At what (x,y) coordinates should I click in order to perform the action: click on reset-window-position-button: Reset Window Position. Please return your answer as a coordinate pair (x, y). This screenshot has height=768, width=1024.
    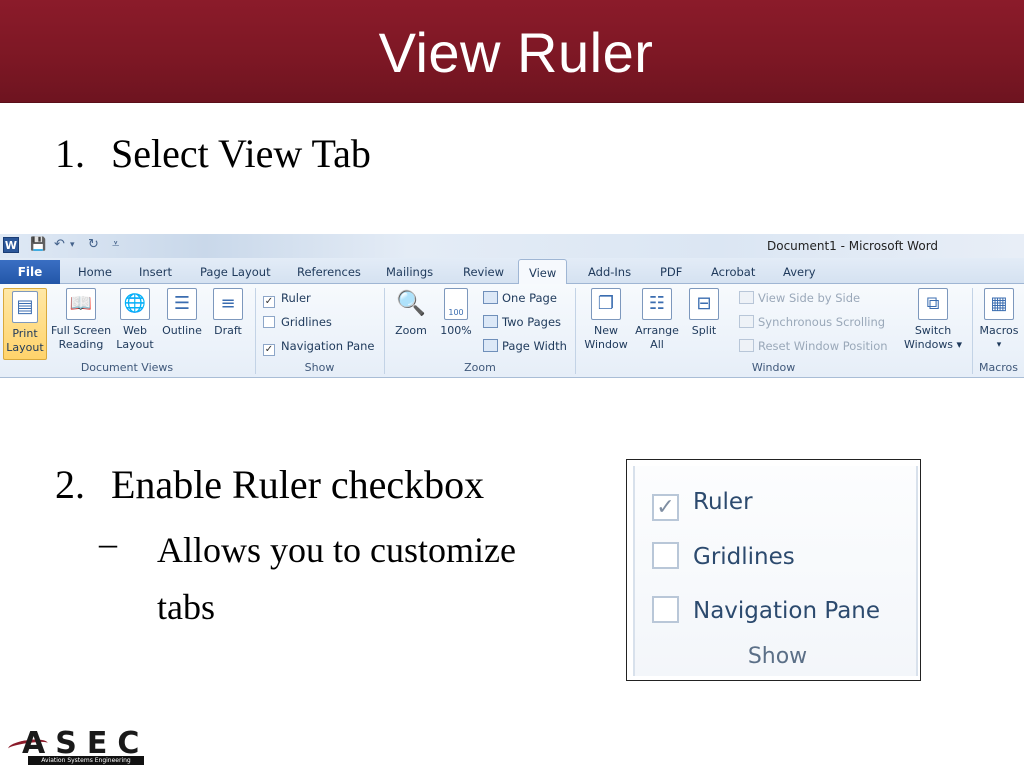
    Looking at the image, I should click on (813, 346).